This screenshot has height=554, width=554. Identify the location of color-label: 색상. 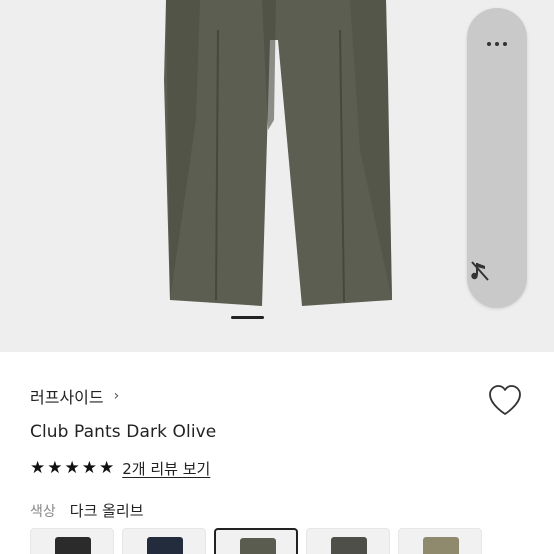
(43, 511).